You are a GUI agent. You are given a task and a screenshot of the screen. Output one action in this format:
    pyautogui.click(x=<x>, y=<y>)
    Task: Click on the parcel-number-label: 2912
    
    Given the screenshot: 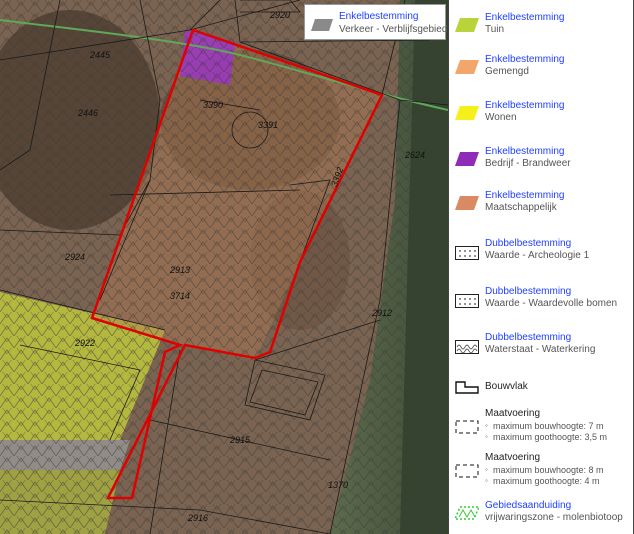 What is the action you would take?
    pyautogui.click(x=381, y=313)
    